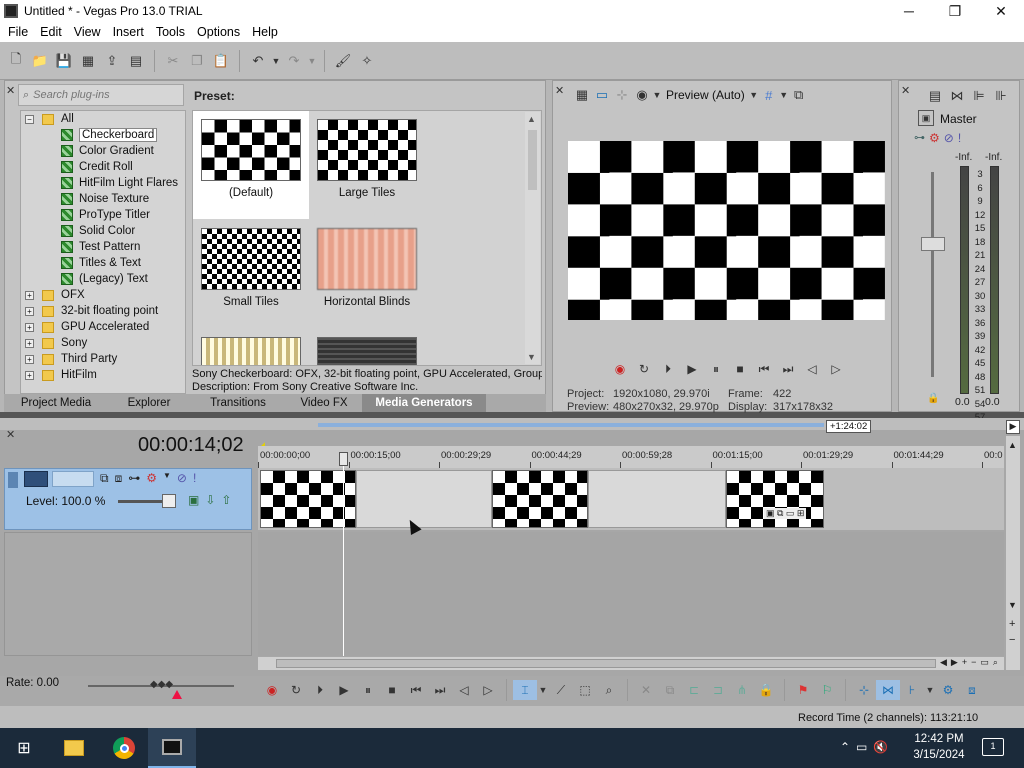 The image size is (1024, 768). I want to click on play-icon: ▶, so click(692, 369).